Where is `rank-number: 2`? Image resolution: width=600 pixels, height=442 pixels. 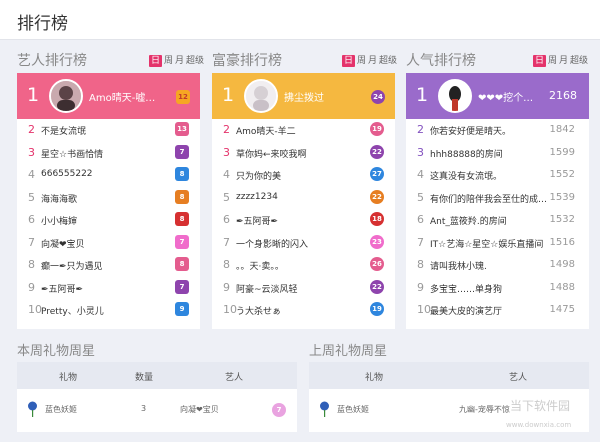
rank-number: 2 is located at coordinates (420, 129).